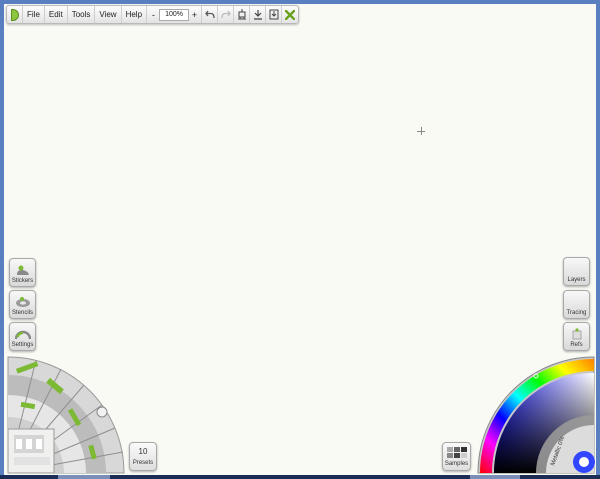 The image size is (600, 479). Describe the element at coordinates (67, 415) in the screenshot. I see `tool-picker-wheel` at that location.